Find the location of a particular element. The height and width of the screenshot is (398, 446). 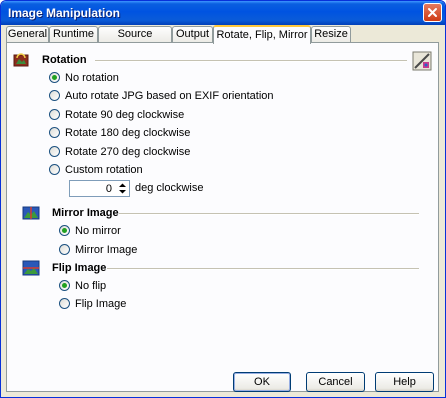

cancel-button: Cancel is located at coordinates (335, 382).